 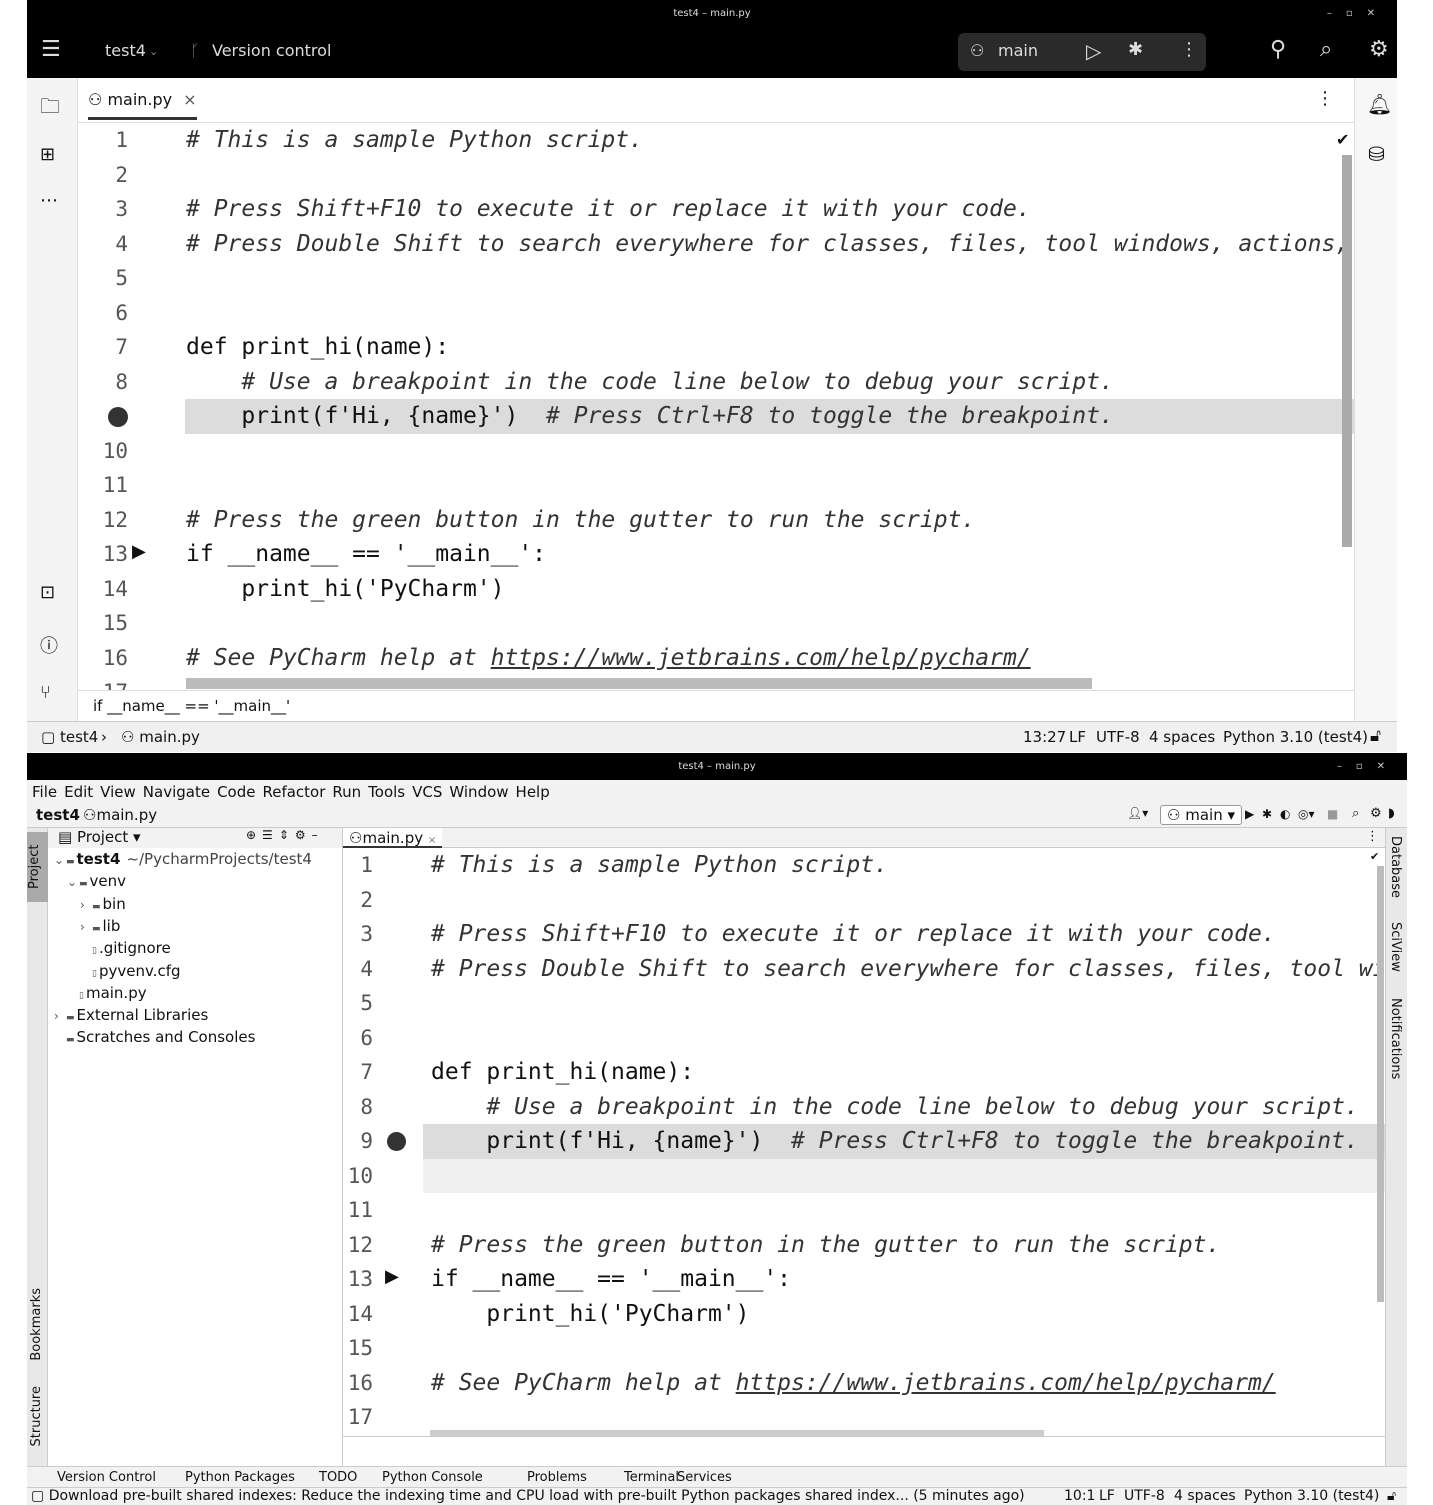 What do you see at coordinates (1079, 1496) in the screenshot?
I see `caret-position: 10:1` at bounding box center [1079, 1496].